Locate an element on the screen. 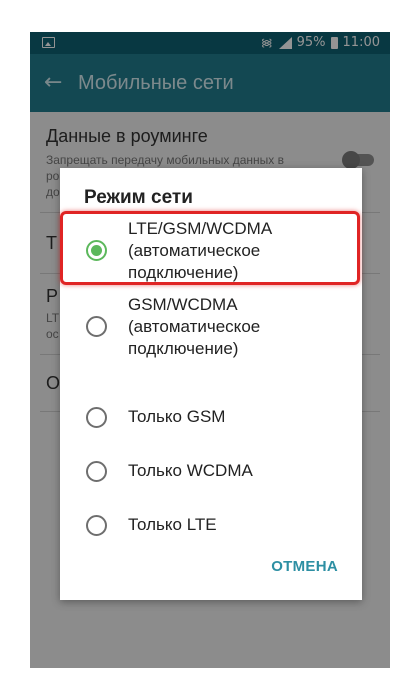 The height and width of the screenshot is (700, 420). cancel-button: ОТМЕНА is located at coordinates (304, 566).